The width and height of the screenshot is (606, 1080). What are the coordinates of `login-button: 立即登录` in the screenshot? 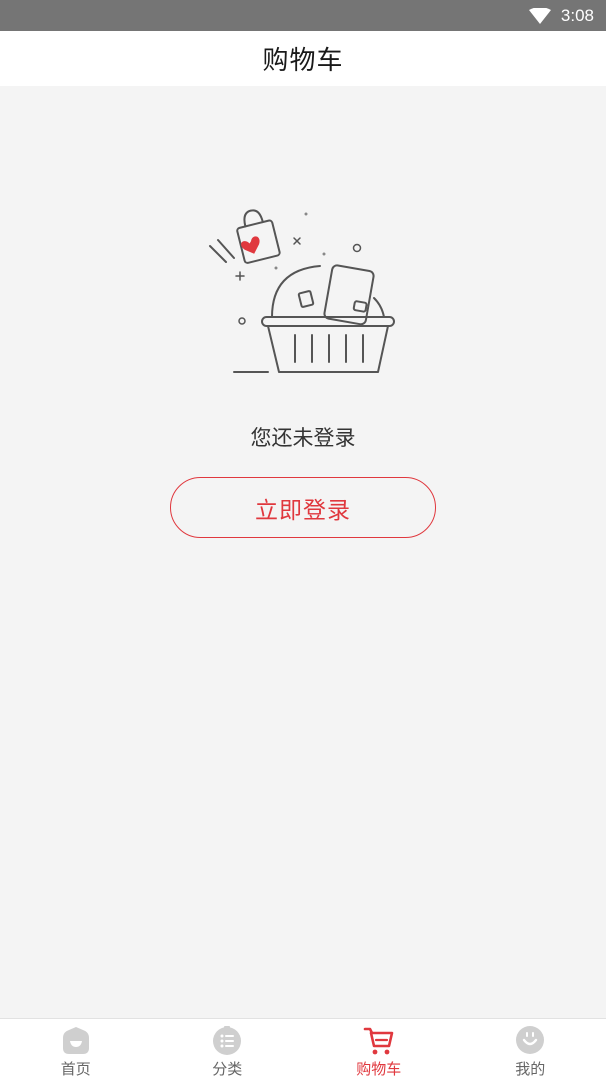 It's located at (303, 507).